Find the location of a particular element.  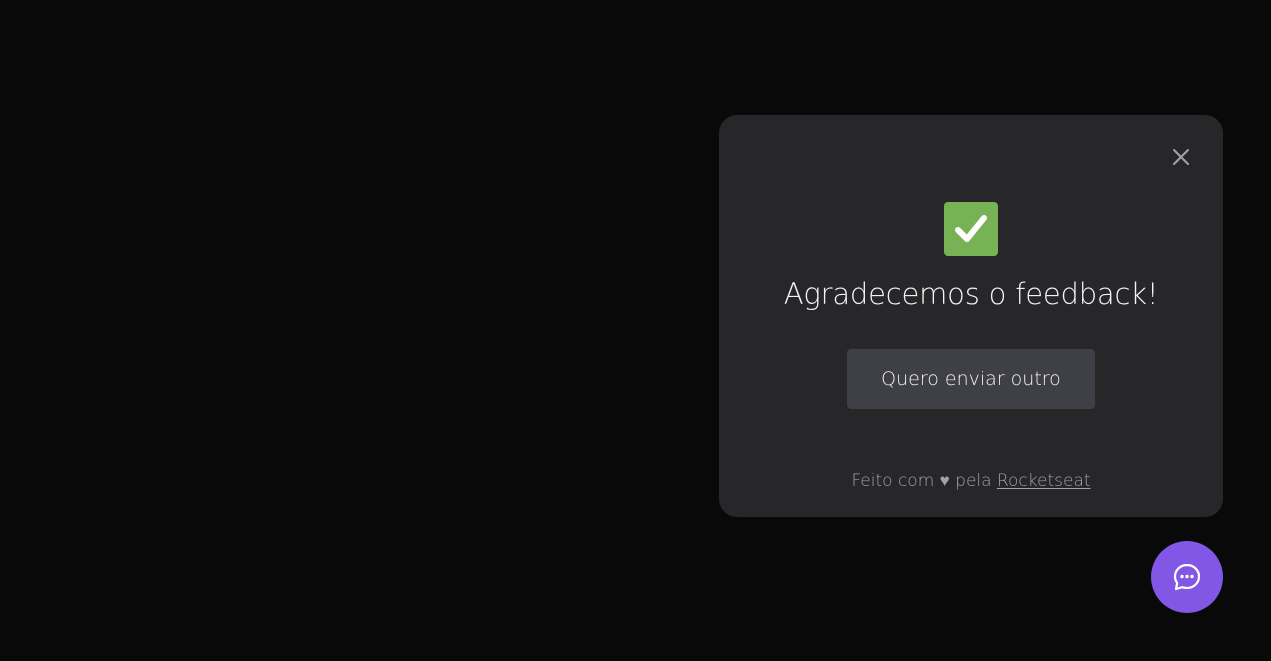

check-mark-icon is located at coordinates (971, 228).